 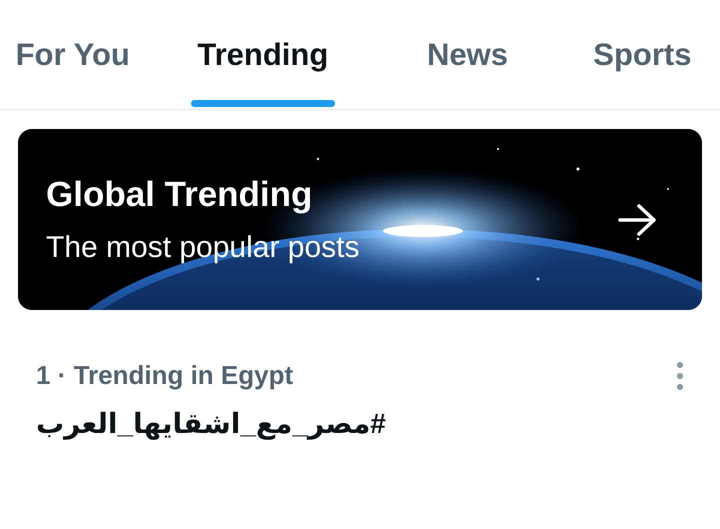 What do you see at coordinates (180, 194) in the screenshot?
I see `banner-title: Global Trending` at bounding box center [180, 194].